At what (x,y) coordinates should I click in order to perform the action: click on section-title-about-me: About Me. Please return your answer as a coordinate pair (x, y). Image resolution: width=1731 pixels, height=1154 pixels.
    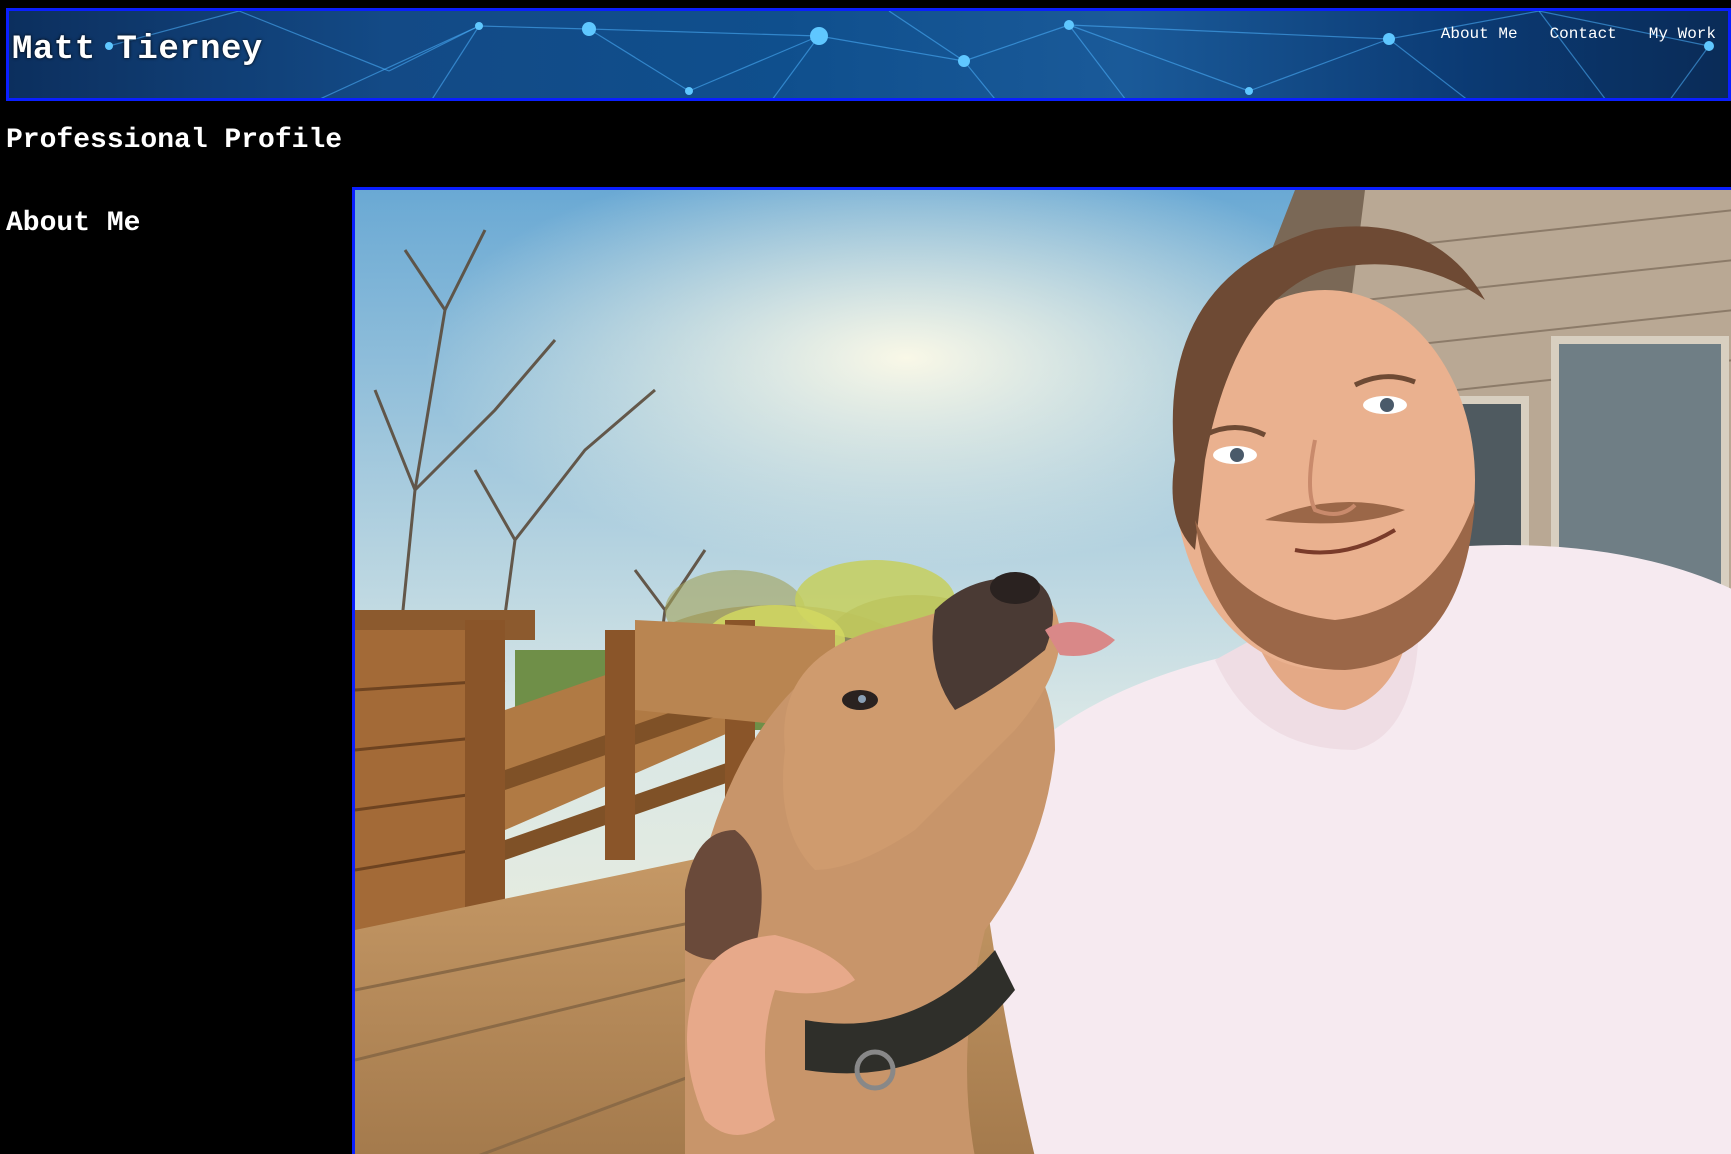
    Looking at the image, I should click on (73, 223).